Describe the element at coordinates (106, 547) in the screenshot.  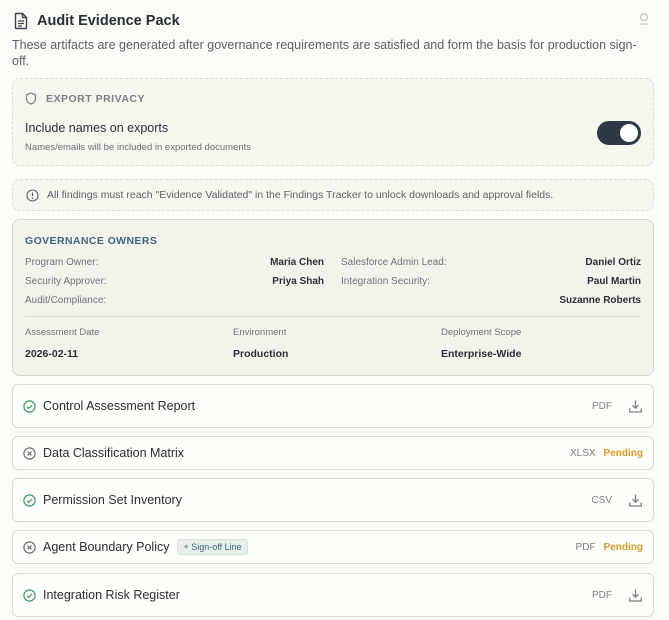
I see `artifact-name: Agent Boundary Policy` at that location.